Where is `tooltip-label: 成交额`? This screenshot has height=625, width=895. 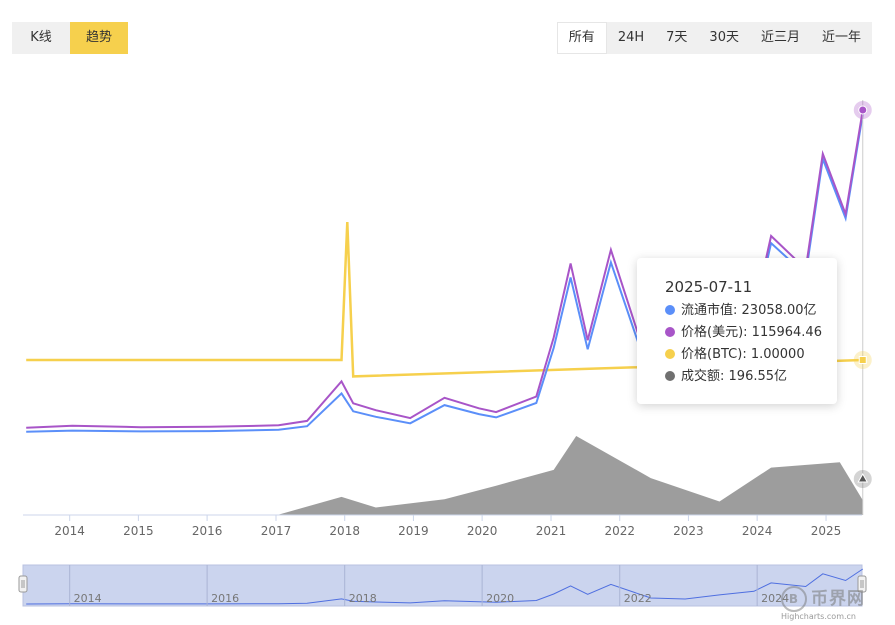 tooltip-label: 成交额 is located at coordinates (701, 376).